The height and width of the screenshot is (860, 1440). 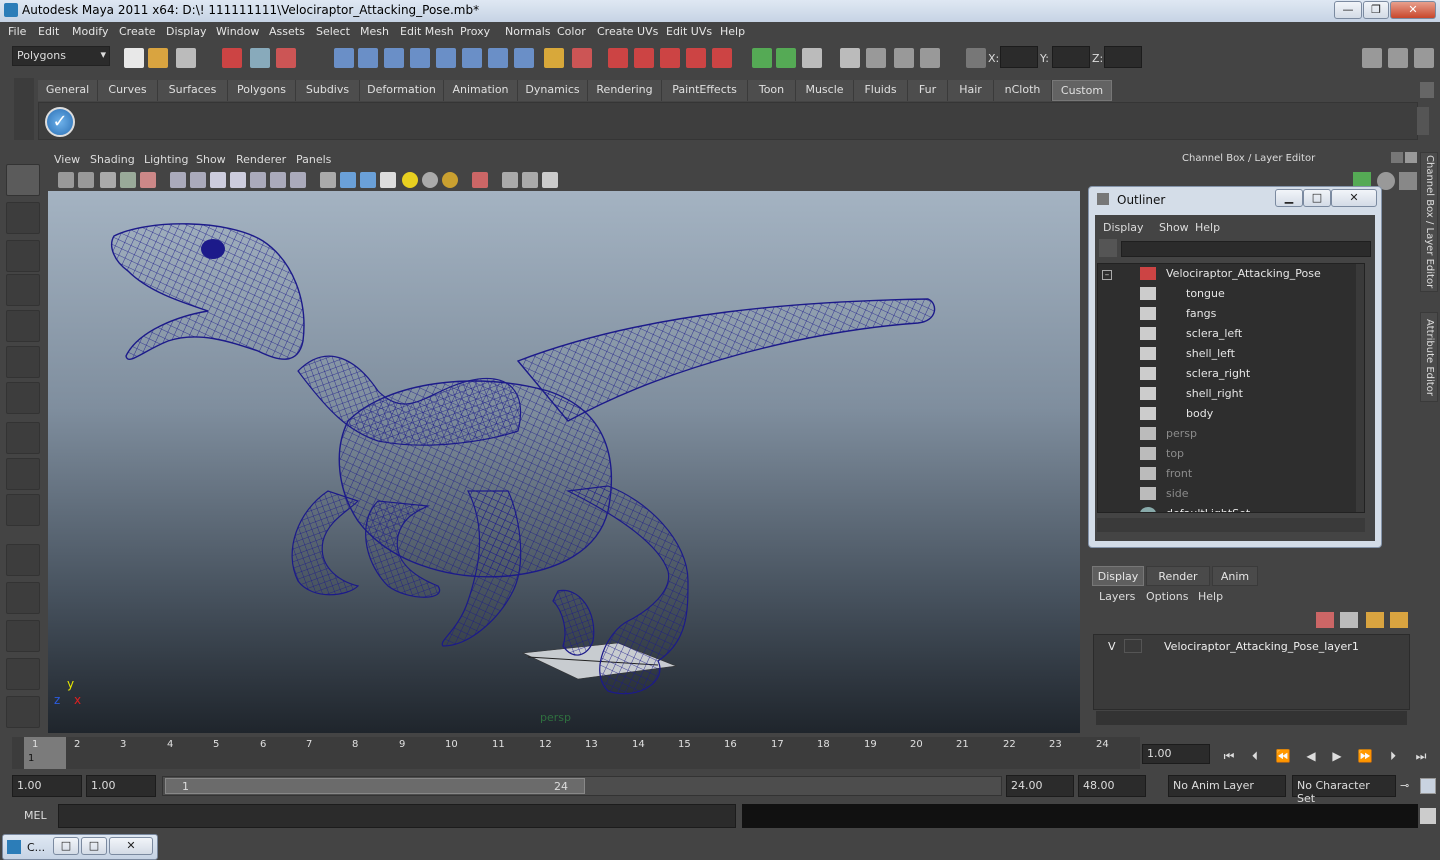 I want to click on outliner-item-side: side, so click(x=1228, y=494).